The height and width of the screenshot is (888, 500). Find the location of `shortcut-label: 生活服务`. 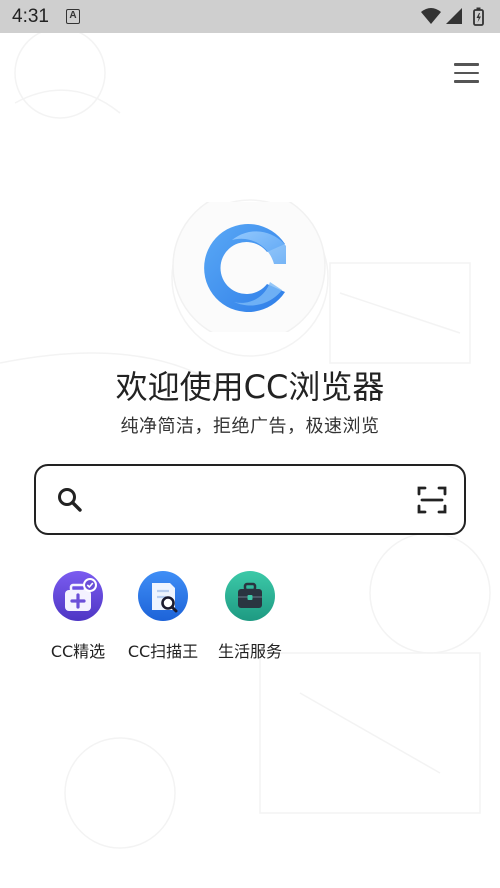

shortcut-label: 生活服务 is located at coordinates (249, 651).